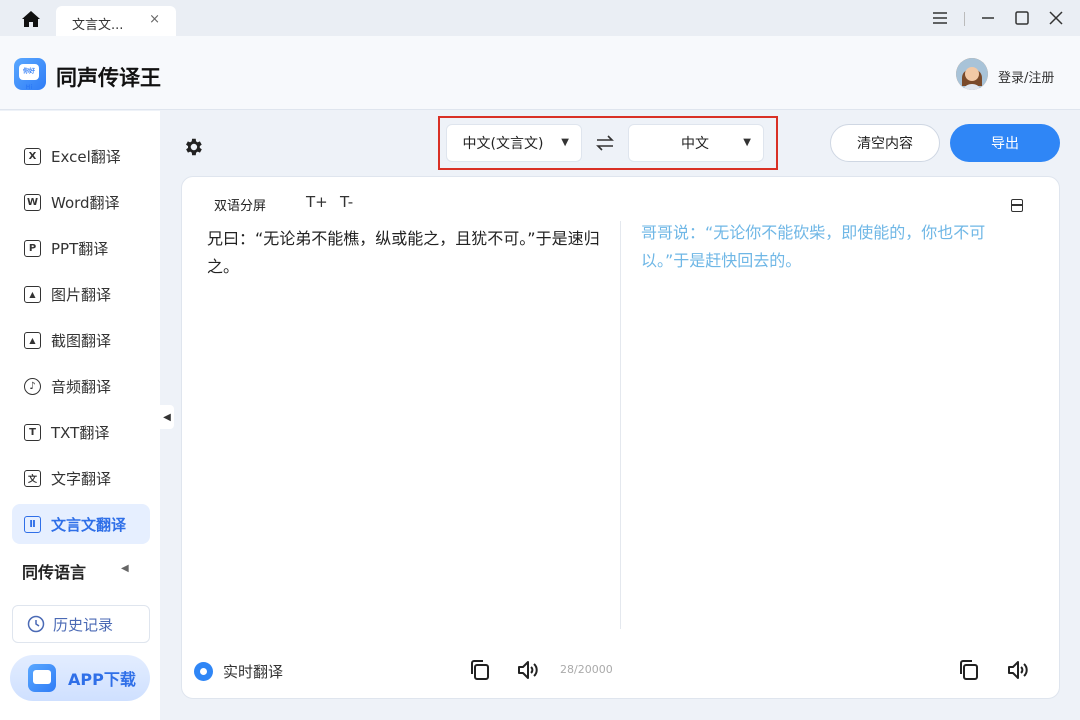  Describe the element at coordinates (86, 156) in the screenshot. I see `sidebar-item-label: Excel翻译` at that location.